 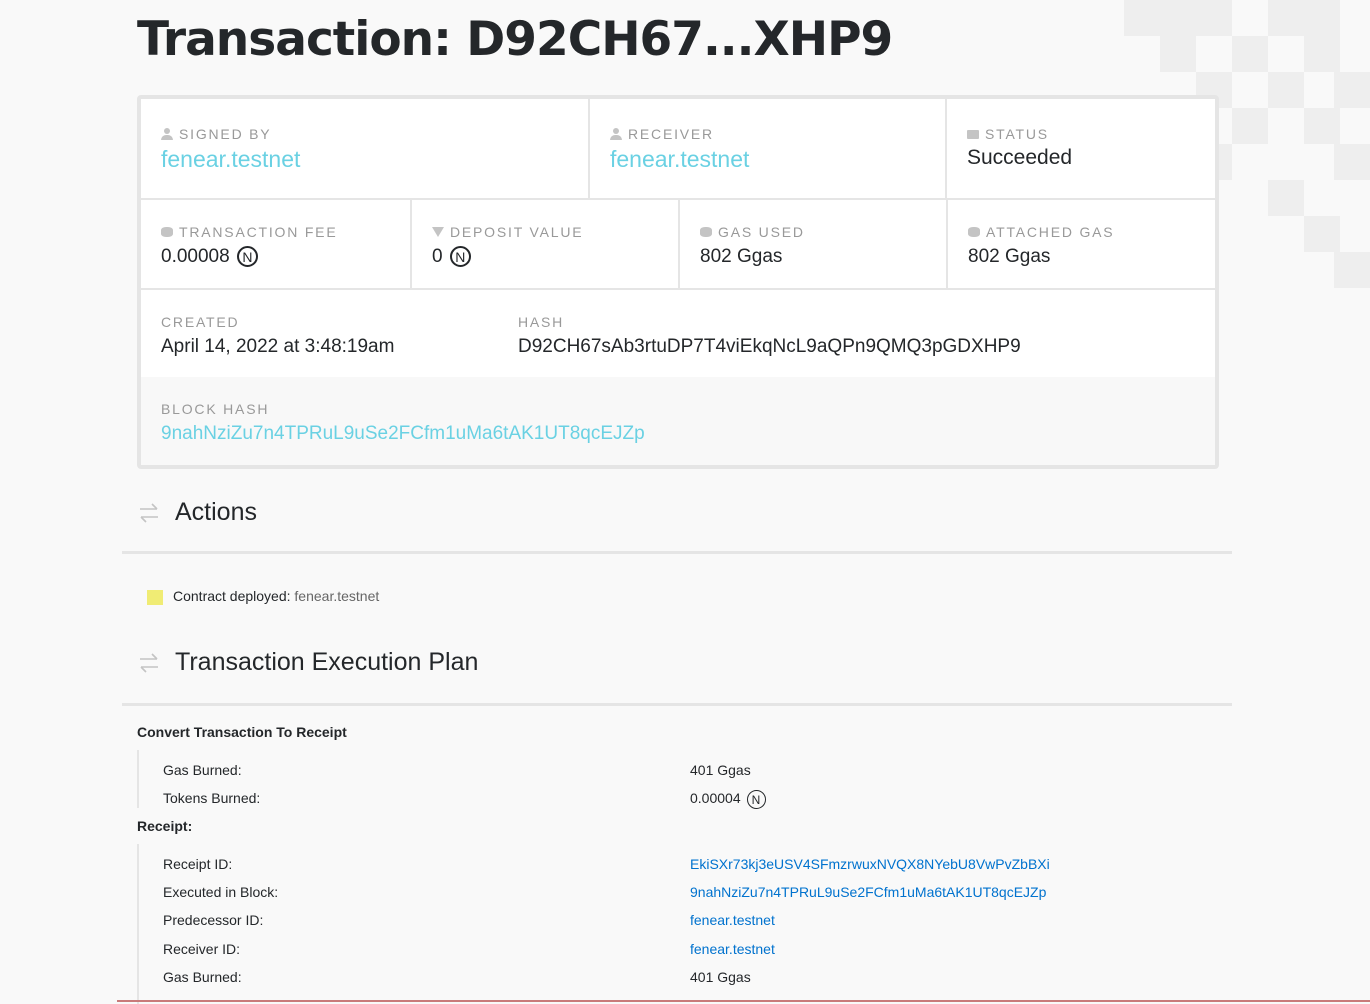 What do you see at coordinates (437, 256) in the screenshot?
I see `deposit-value: 0` at bounding box center [437, 256].